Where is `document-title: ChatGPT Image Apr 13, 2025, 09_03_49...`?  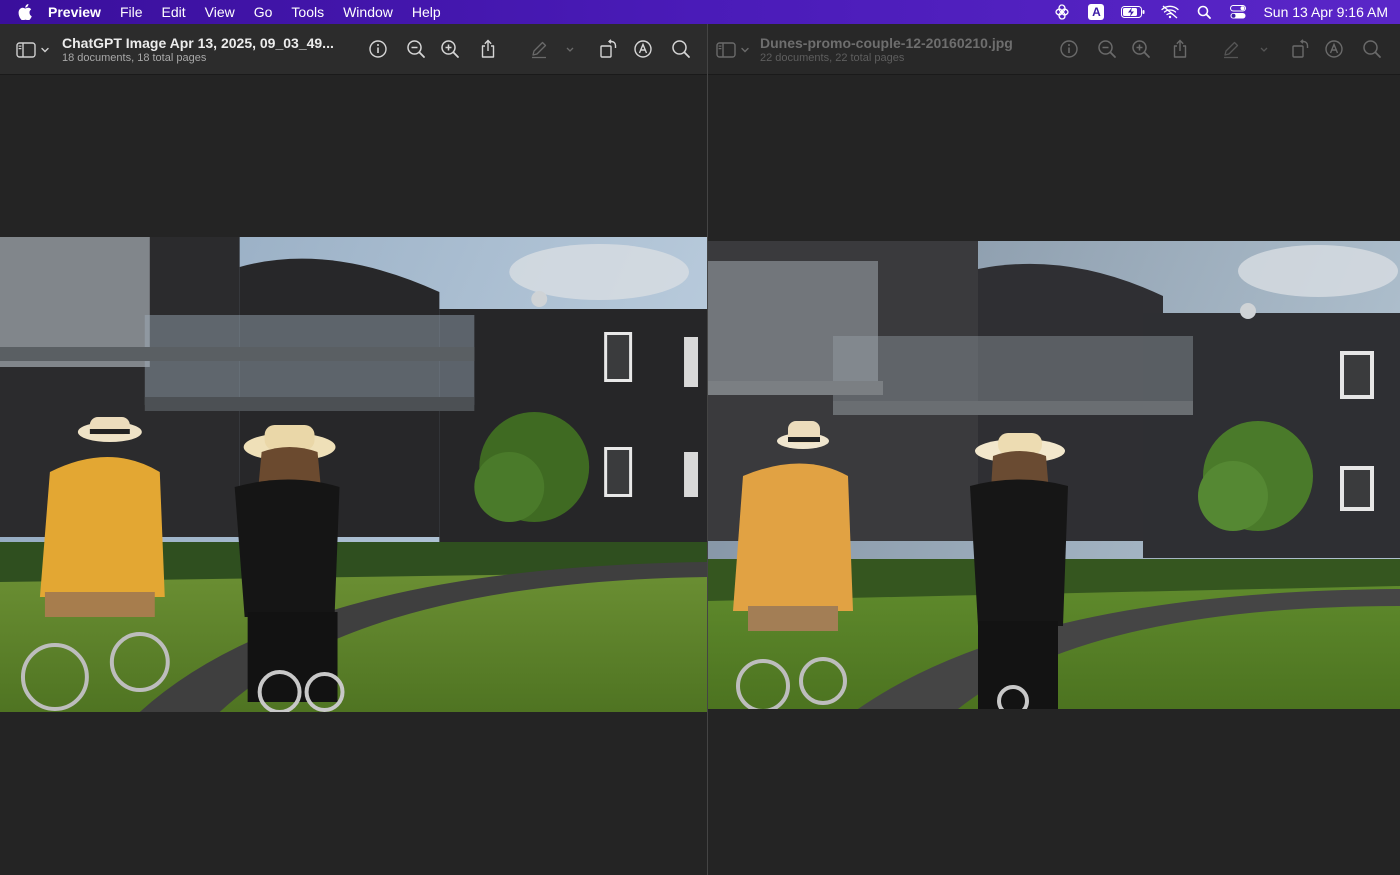
document-title: ChatGPT Image Apr 13, 2025, 09_03_49... is located at coordinates (198, 43).